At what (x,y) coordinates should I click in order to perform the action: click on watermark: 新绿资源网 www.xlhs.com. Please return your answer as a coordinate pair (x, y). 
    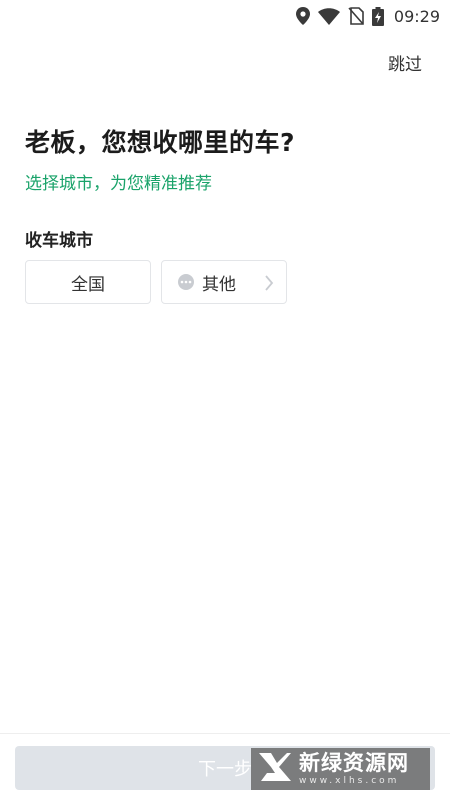
    Looking at the image, I should click on (340, 769).